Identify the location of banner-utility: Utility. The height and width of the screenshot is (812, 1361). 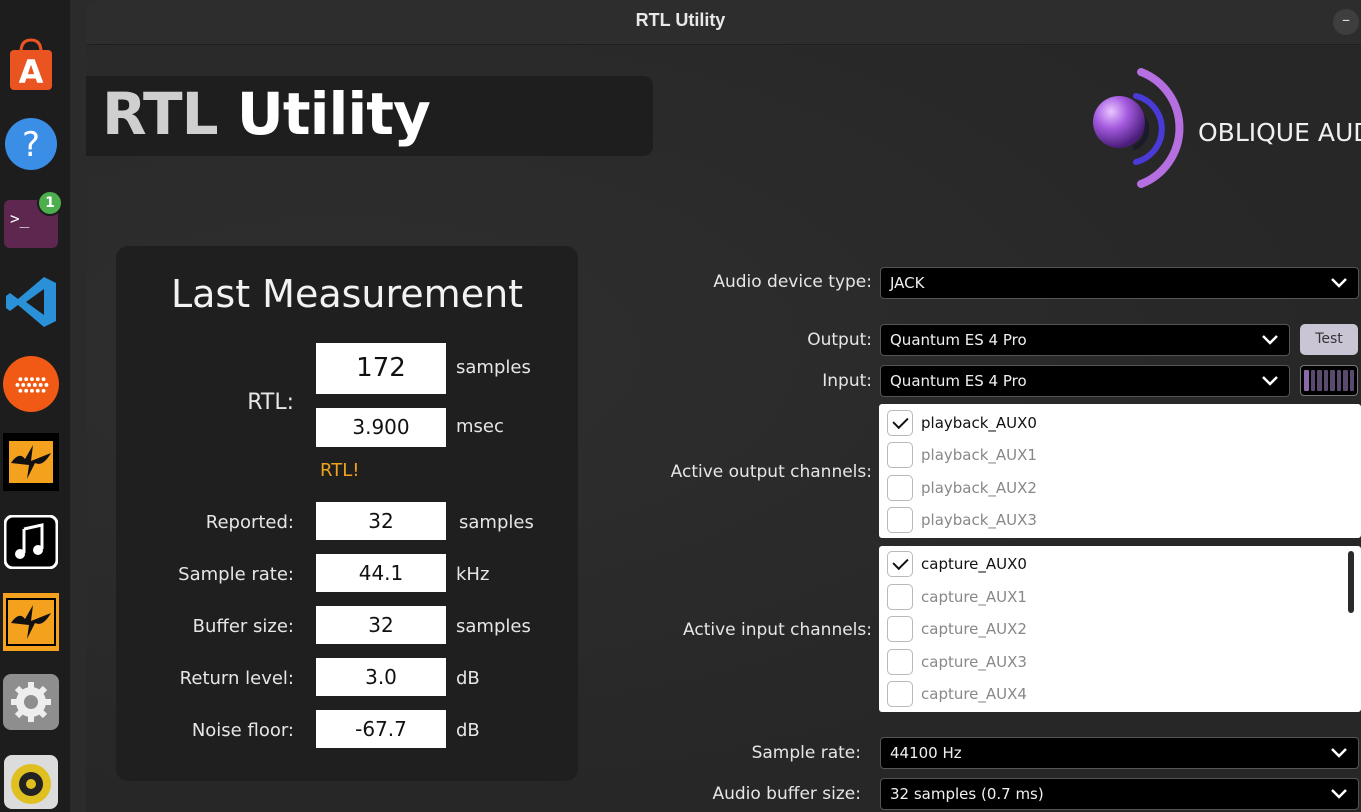
(333, 114).